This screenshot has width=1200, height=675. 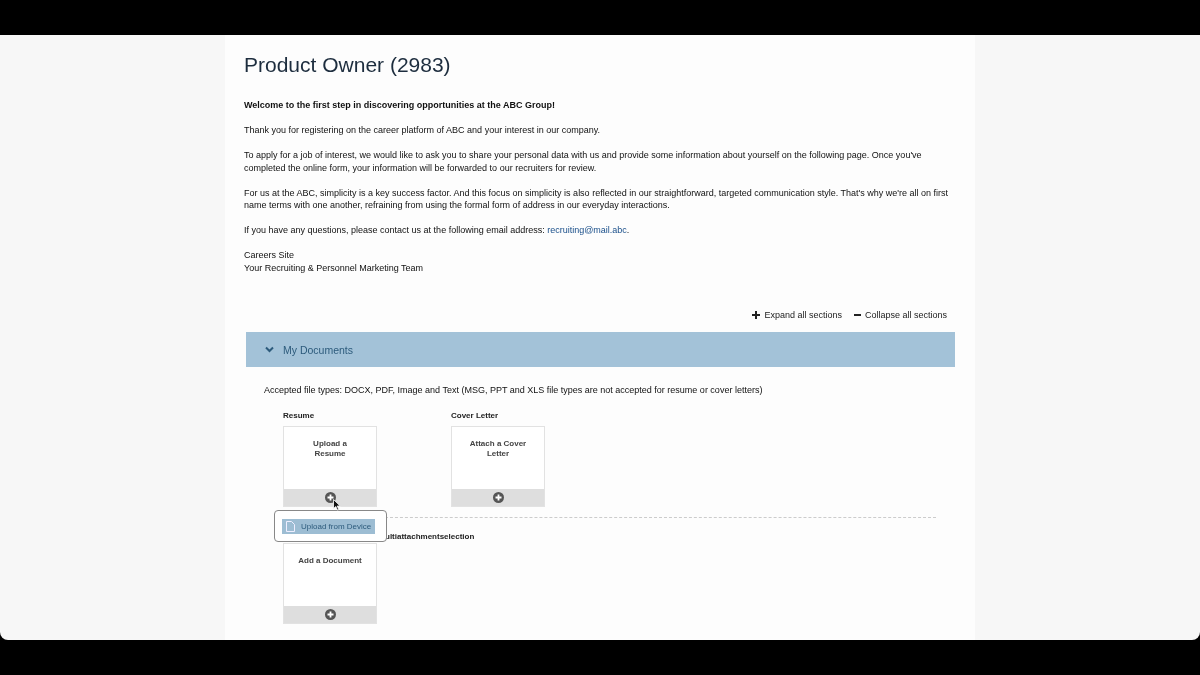 What do you see at coordinates (587, 230) in the screenshot?
I see `email-link: recruiting@mail.abc` at bounding box center [587, 230].